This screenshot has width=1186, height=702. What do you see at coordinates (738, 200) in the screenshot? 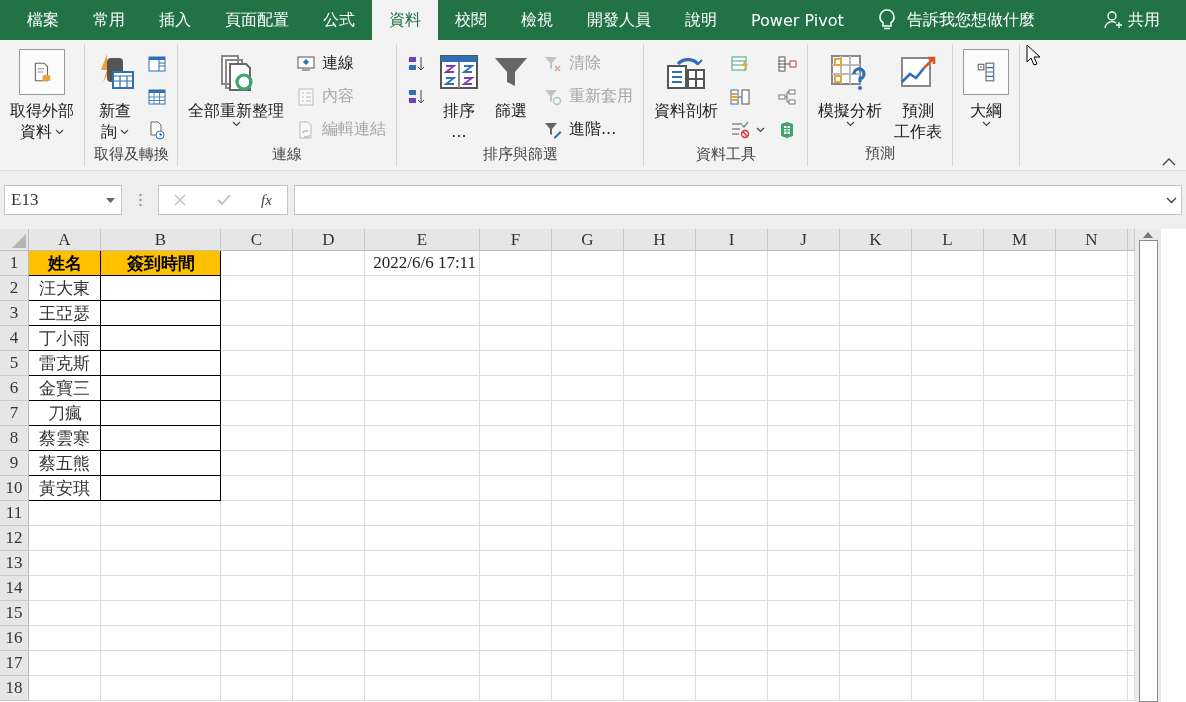
I see `formula-input` at bounding box center [738, 200].